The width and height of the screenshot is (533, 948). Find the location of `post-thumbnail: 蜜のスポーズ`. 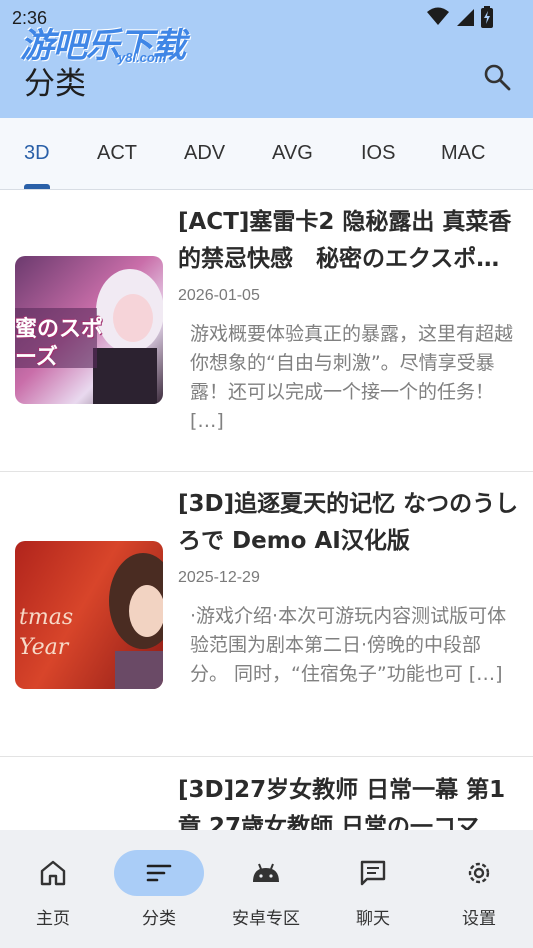

post-thumbnail: 蜜のスポーズ is located at coordinates (89, 330).